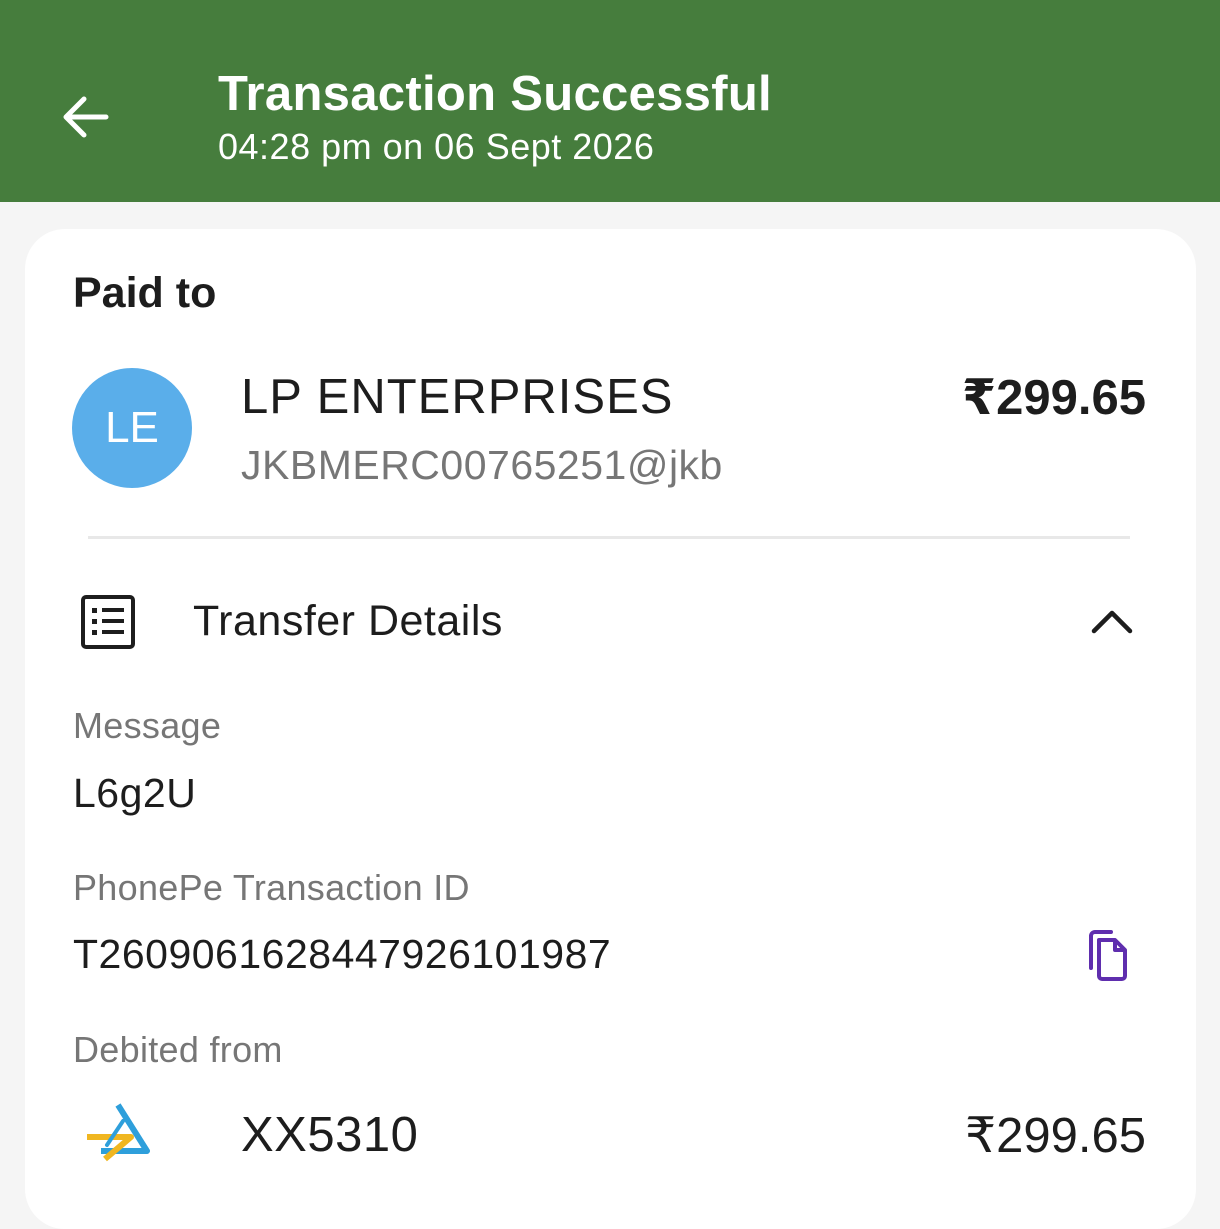 Image resolution: width=1220 pixels, height=1229 pixels. Describe the element at coordinates (271, 887) in the screenshot. I see `transaction-id-label: PhonePe Transaction ID` at that location.